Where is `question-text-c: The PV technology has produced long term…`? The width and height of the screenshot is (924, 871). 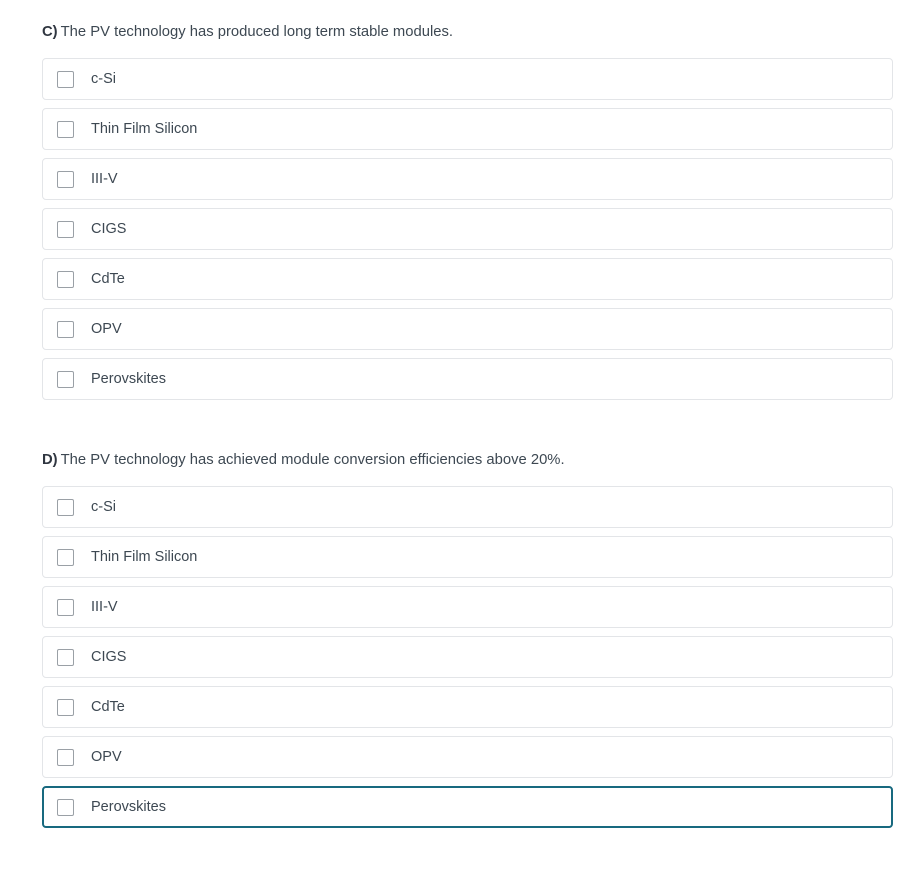 question-text-c: The PV technology has produced long term… is located at coordinates (256, 32).